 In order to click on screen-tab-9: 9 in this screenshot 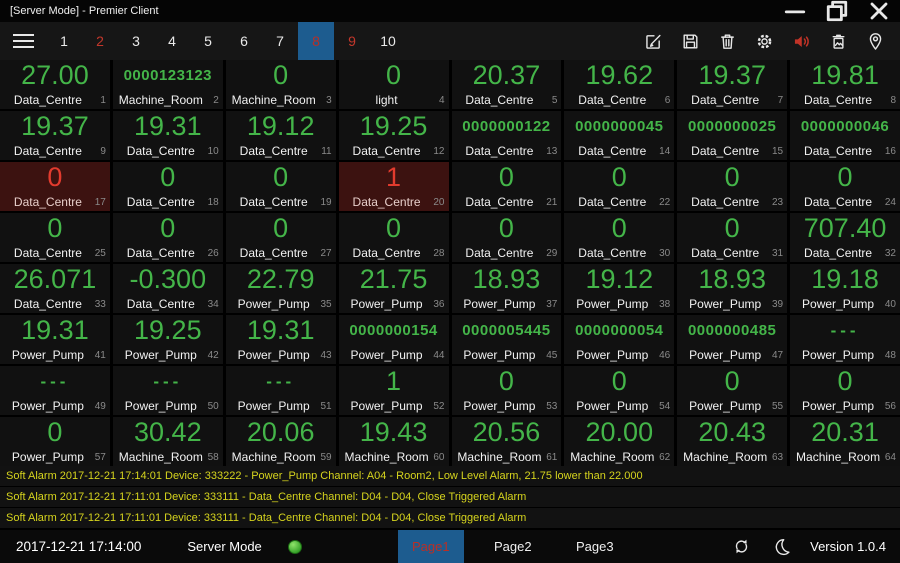, I will do `click(352, 41)`.